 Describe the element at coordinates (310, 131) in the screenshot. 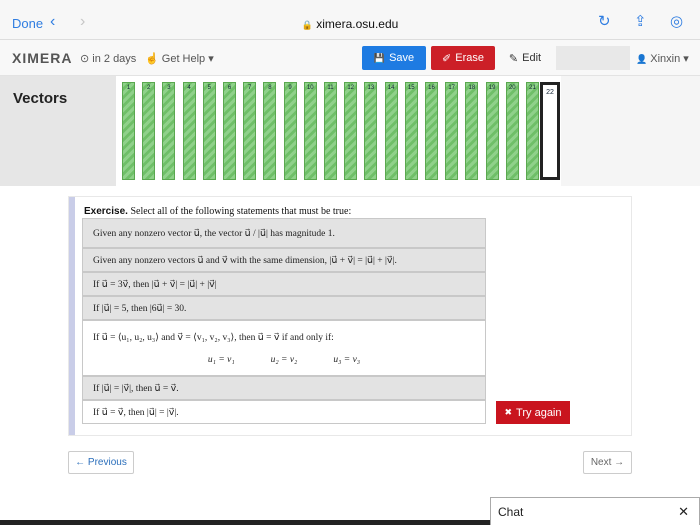

I see `activity-tile-10: 10` at that location.